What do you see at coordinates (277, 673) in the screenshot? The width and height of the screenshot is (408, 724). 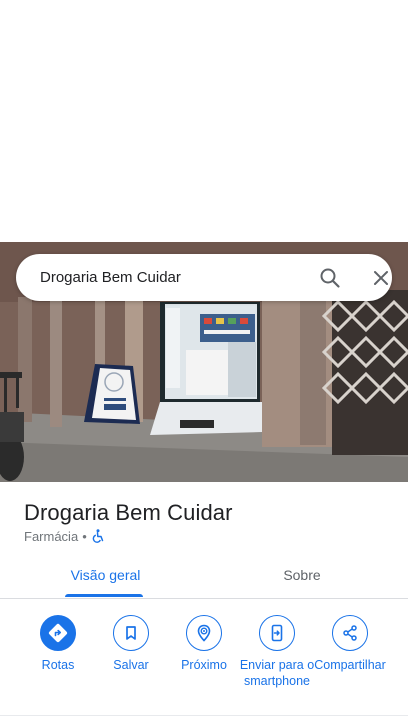 I see `send-to-phone-label: Enviar para o smartphone` at bounding box center [277, 673].